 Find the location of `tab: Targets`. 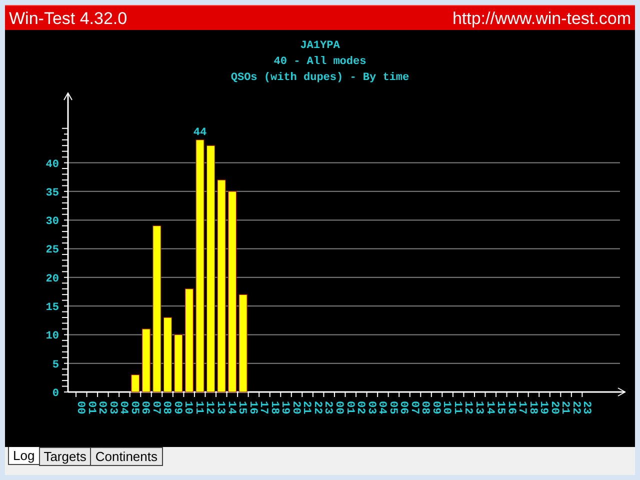

tab: Targets is located at coordinates (65, 456).